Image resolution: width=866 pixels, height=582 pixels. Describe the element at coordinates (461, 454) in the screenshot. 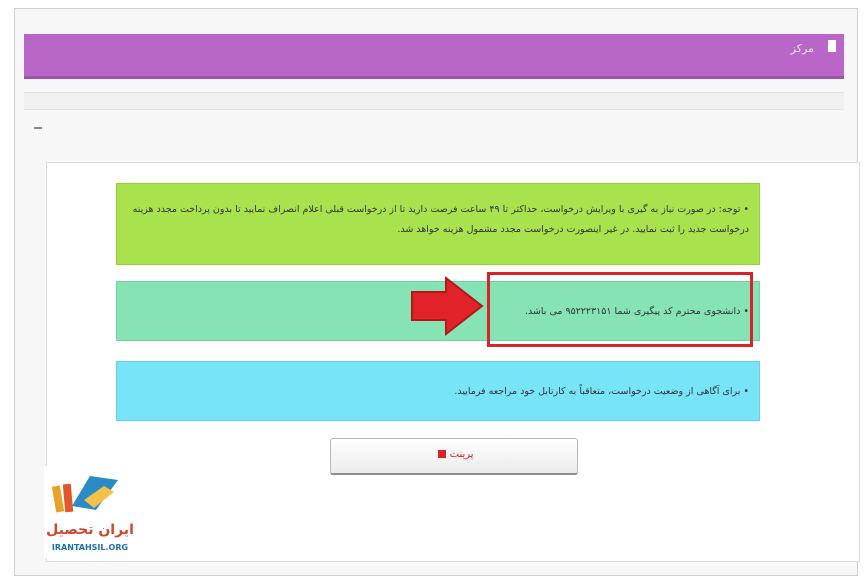

I see `print-button-label: پرینت` at that location.